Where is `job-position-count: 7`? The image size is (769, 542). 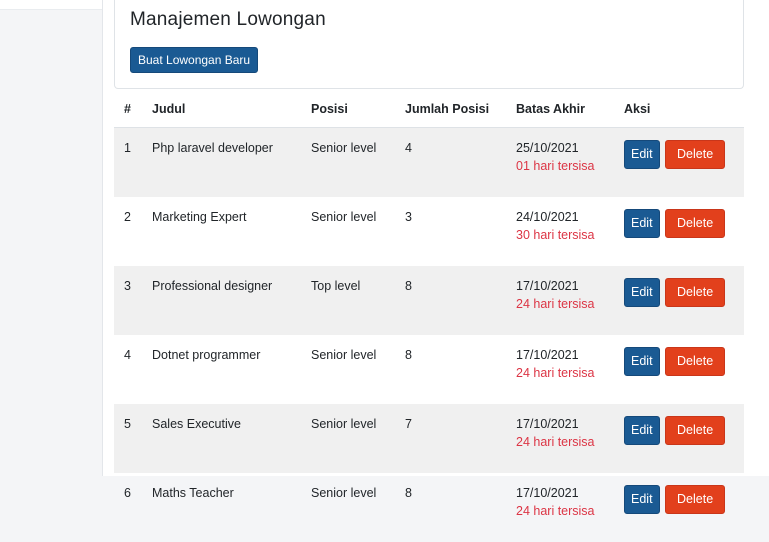 job-position-count: 7 is located at coordinates (460, 438).